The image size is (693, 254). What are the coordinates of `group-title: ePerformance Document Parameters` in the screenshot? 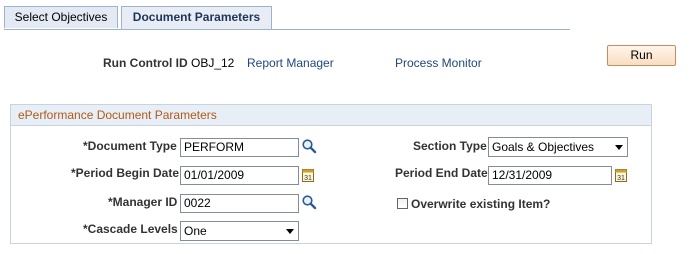 It's located at (331, 115).